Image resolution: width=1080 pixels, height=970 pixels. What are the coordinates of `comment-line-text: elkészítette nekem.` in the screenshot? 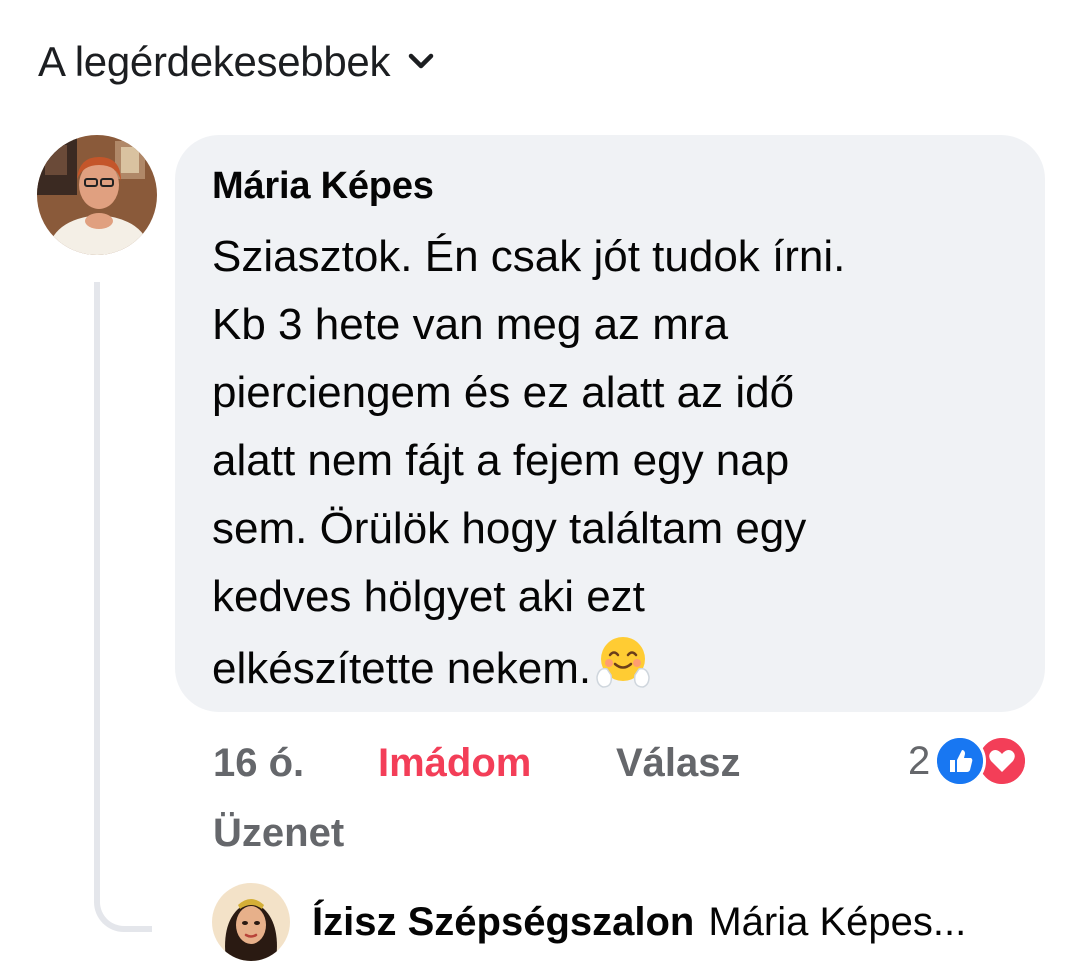 It's located at (402, 668).